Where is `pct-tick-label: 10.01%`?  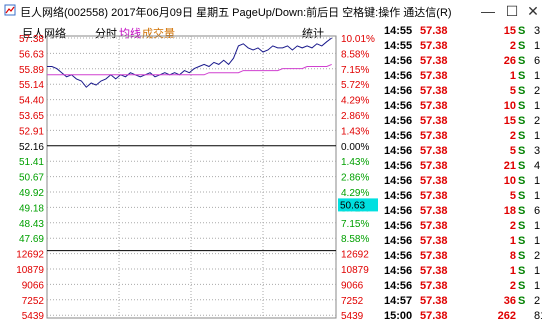
pct-tick-label: 10.01% is located at coordinates (358, 39).